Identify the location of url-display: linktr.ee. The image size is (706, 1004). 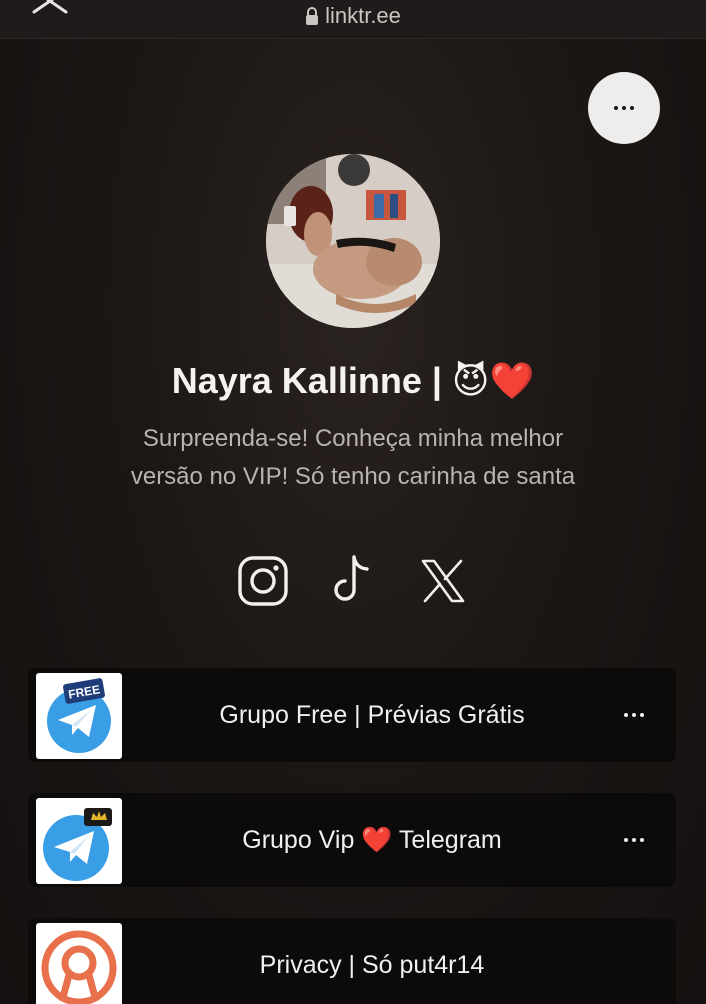
(353, 17).